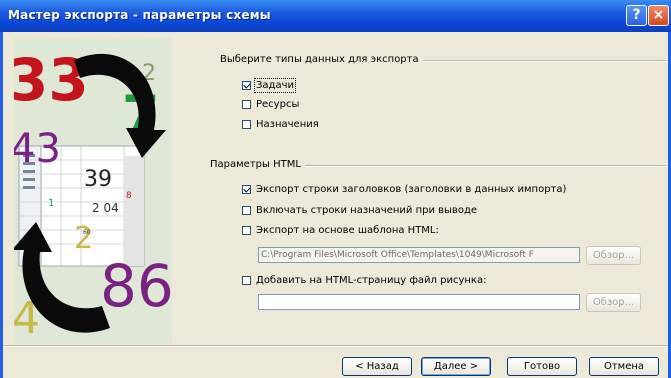 The height and width of the screenshot is (378, 671). What do you see at coordinates (129, 196) in the screenshot?
I see `number-8: 8` at bounding box center [129, 196].